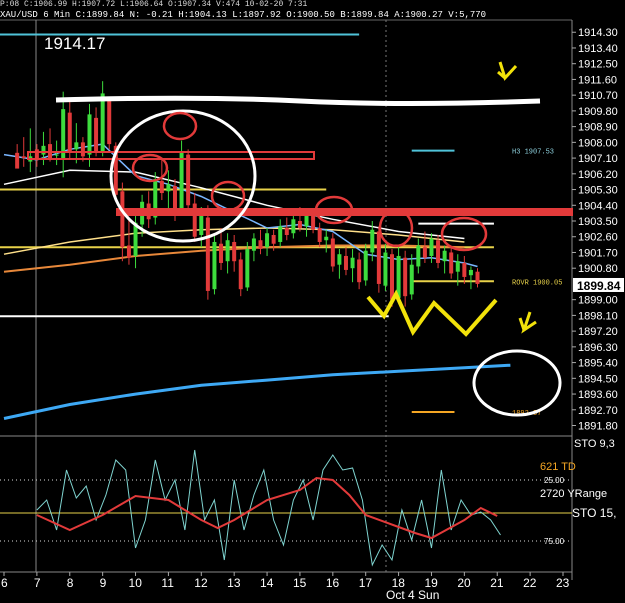 Image resolution: width=625 pixels, height=603 pixels. I want to click on price-tick-label: 1911.60, so click(597, 80).